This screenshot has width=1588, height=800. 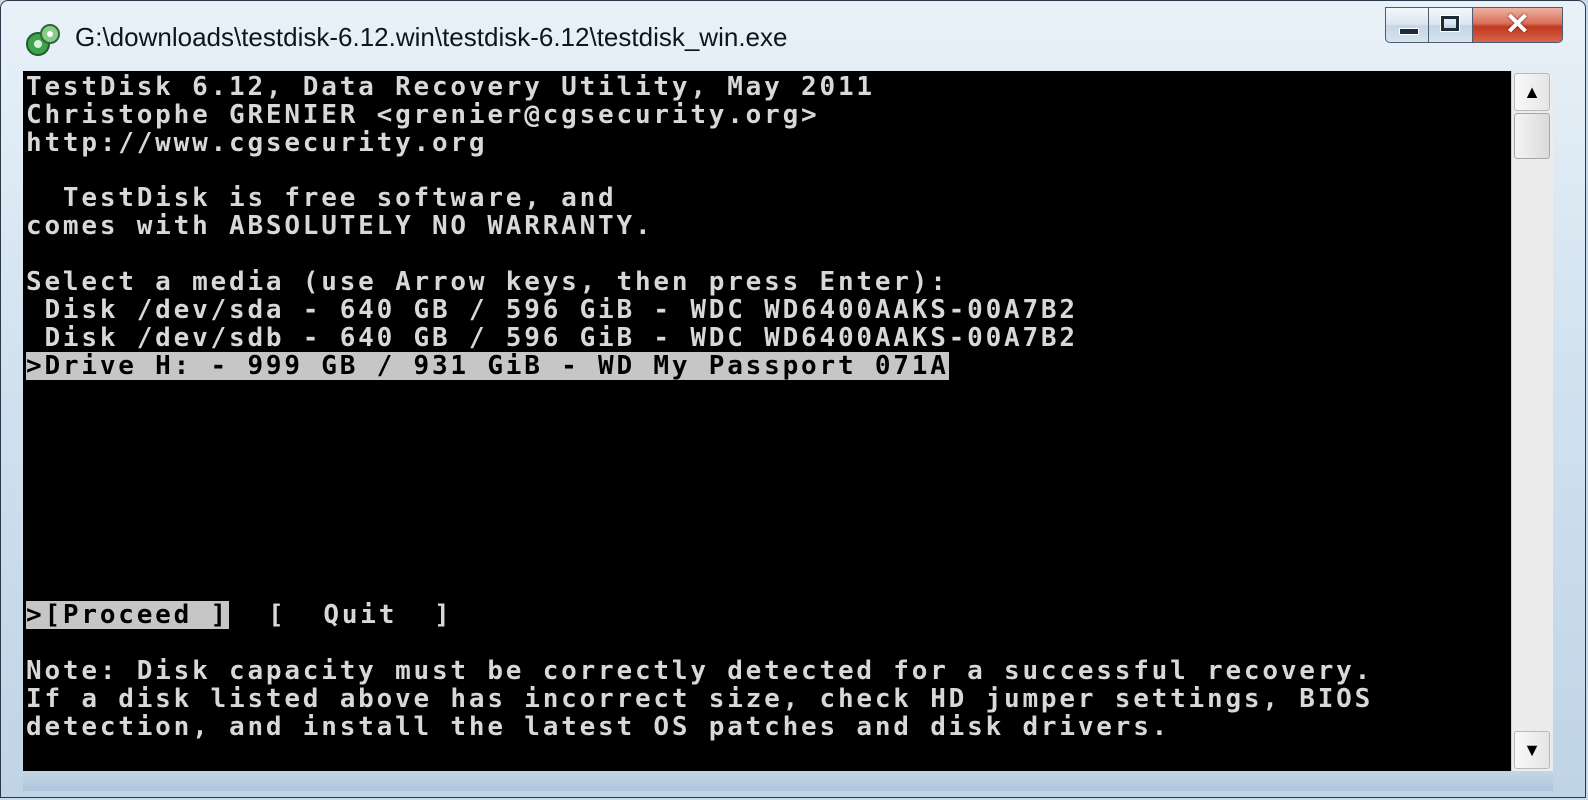 I want to click on window-bottom-frame, so click(x=788, y=781).